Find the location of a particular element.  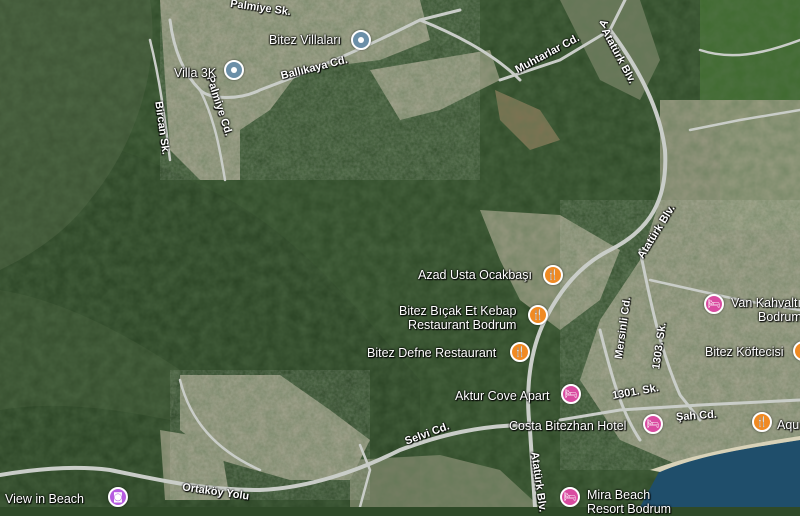

poi-bitez-bicak-label: Bitez Bıçak Et Kebap Restaurant Bodrum is located at coordinates (457, 318).